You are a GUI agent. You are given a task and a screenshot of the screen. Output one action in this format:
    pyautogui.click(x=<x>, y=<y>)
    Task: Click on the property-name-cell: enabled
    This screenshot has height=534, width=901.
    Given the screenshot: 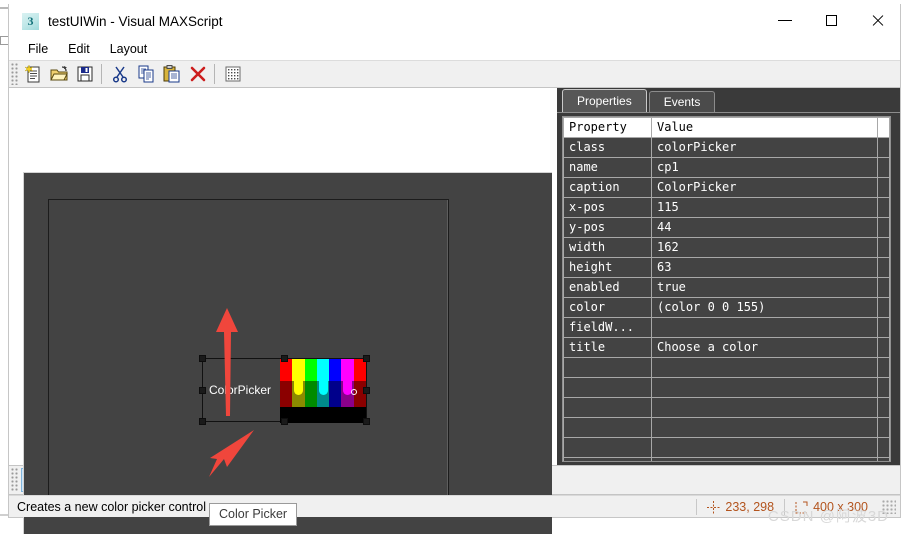 What is the action you would take?
    pyautogui.click(x=607, y=287)
    